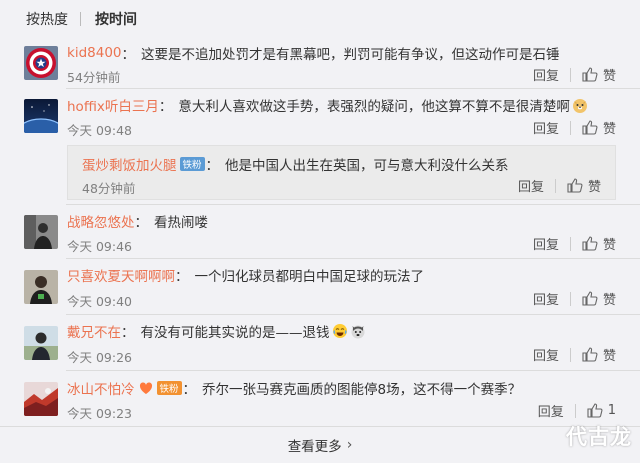 The height and width of the screenshot is (463, 640). What do you see at coordinates (113, 105) in the screenshot?
I see `username: hoffix听白三月` at bounding box center [113, 105].